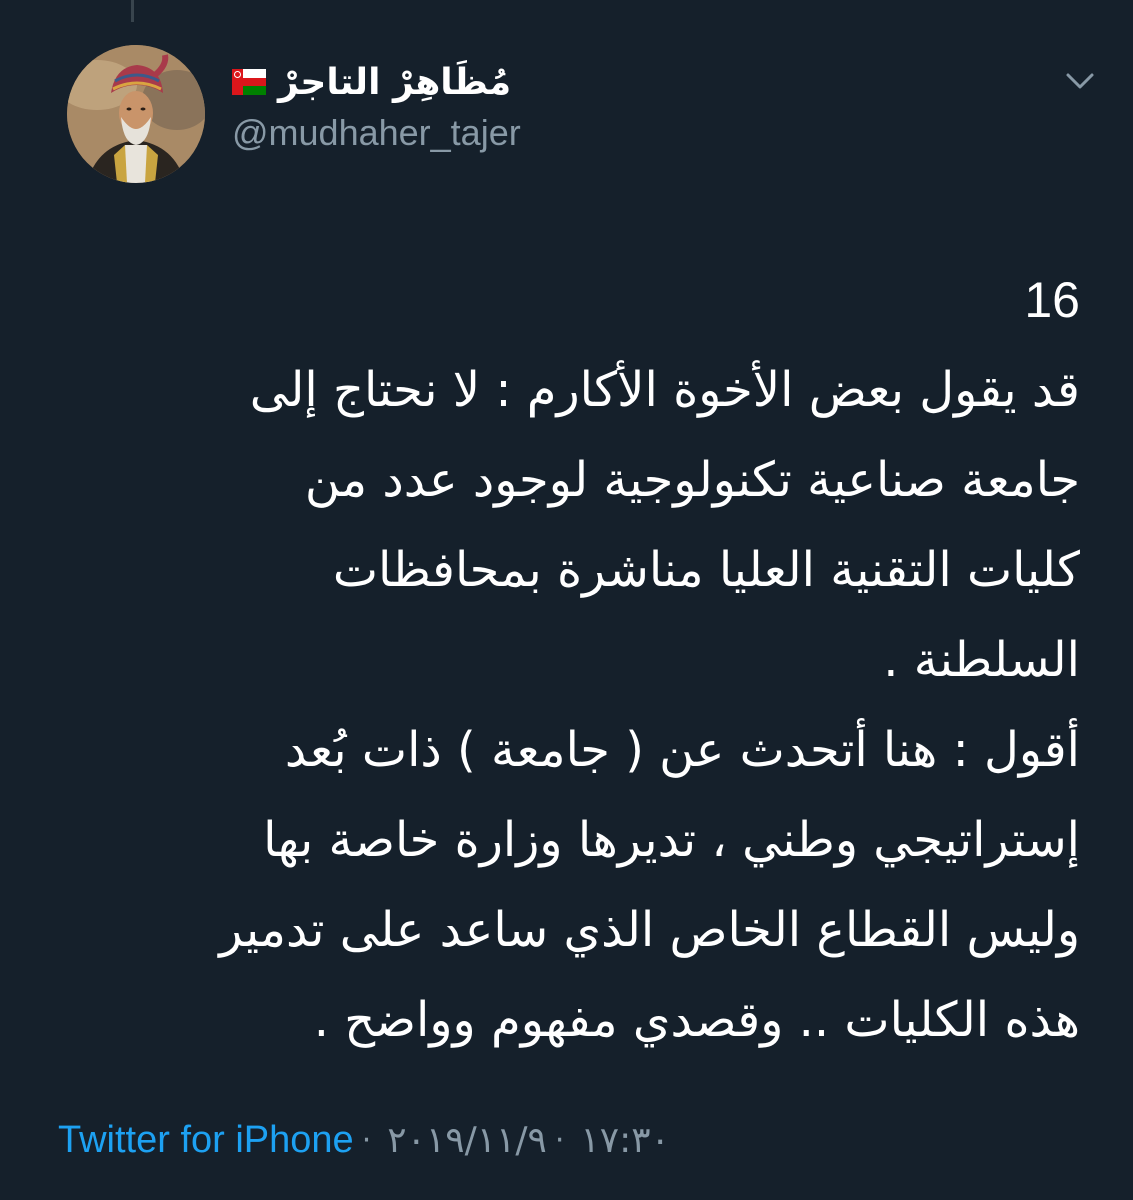  Describe the element at coordinates (624, 1140) in the screenshot. I see `tweet-time: ١٧:٣٠` at that location.